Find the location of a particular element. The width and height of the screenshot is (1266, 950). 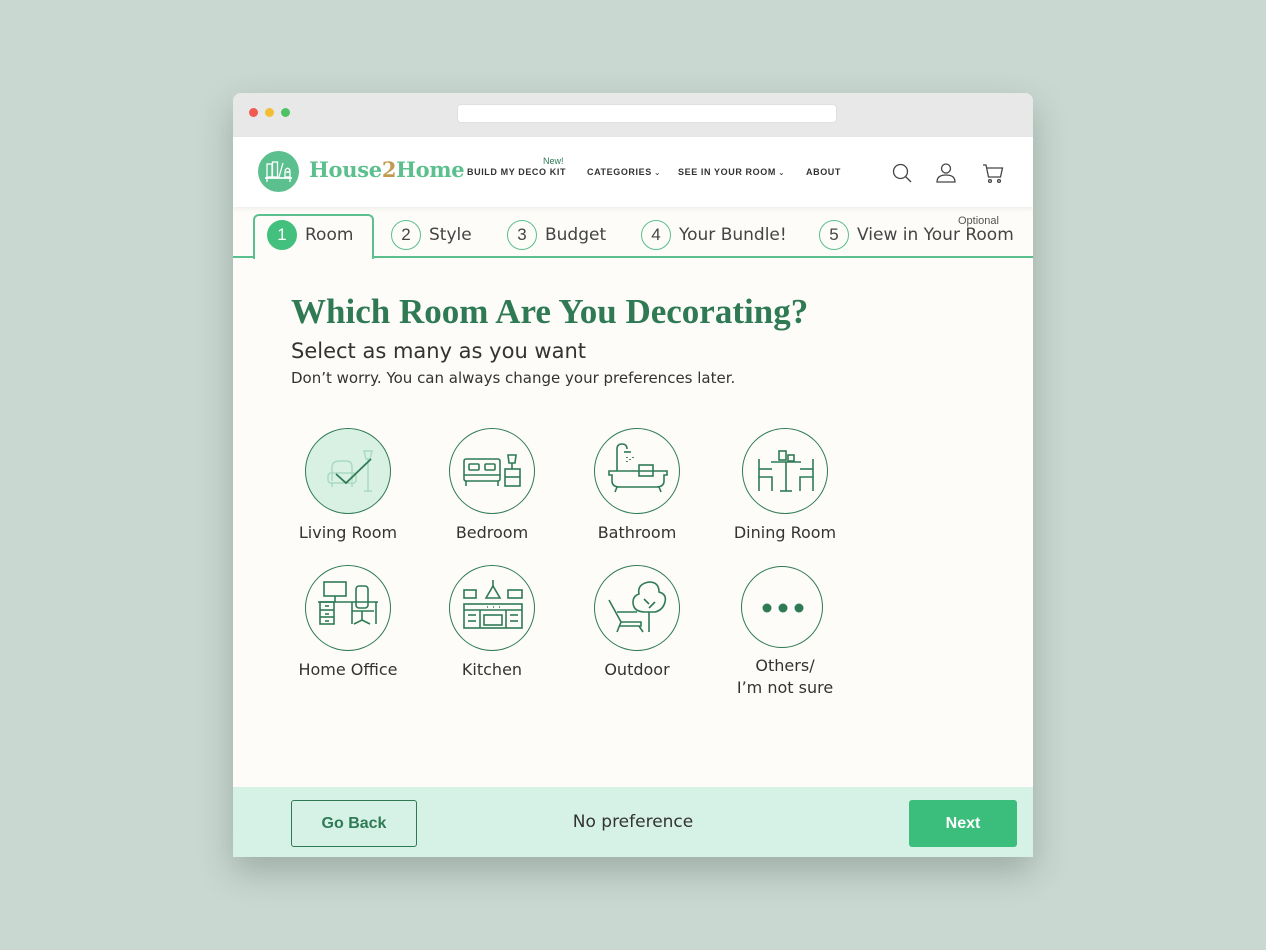

footer-bar: Go Back No preference Next is located at coordinates (633, 822).